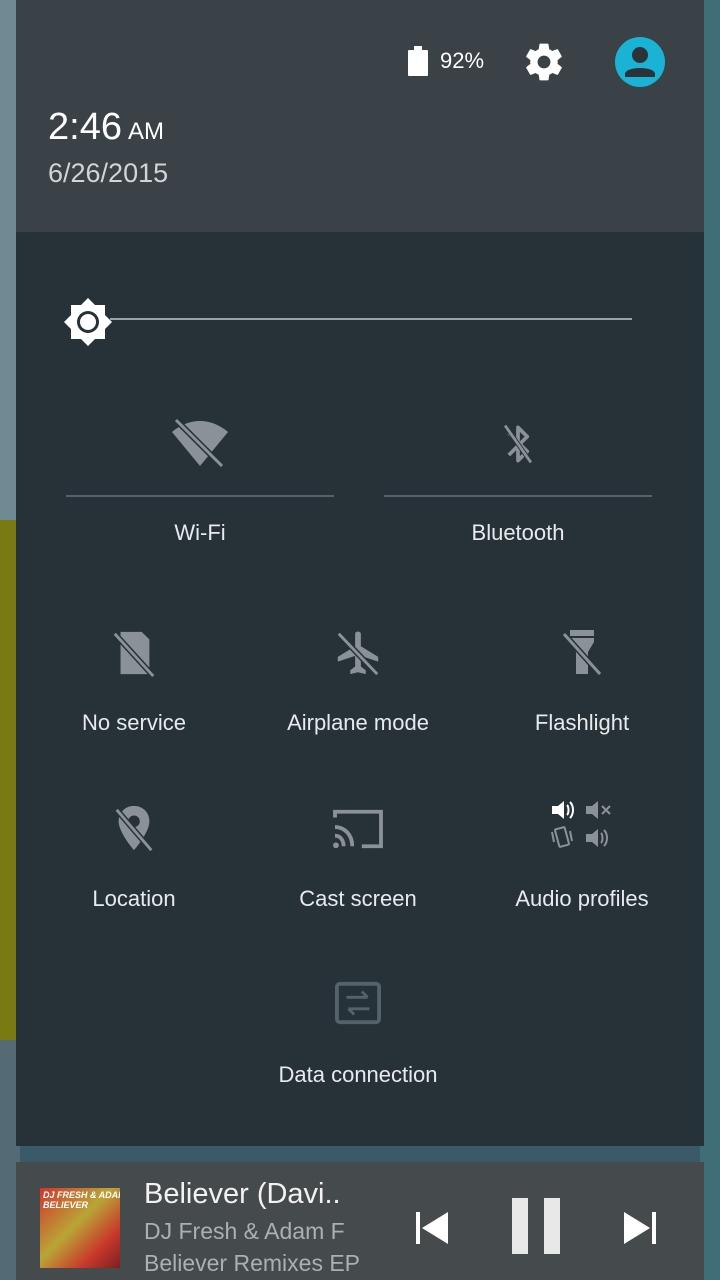 The height and width of the screenshot is (1280, 720). What do you see at coordinates (81, 1195) in the screenshot?
I see `album-art-text-artist: DJ FRESH & ADAM F` at bounding box center [81, 1195].